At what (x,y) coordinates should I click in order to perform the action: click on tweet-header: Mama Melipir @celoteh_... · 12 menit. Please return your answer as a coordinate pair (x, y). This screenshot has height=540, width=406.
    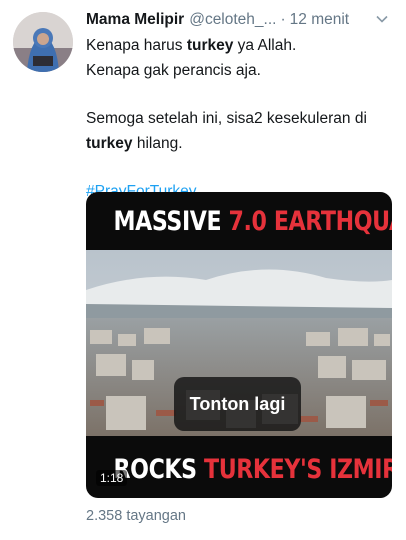
    Looking at the image, I should click on (238, 20).